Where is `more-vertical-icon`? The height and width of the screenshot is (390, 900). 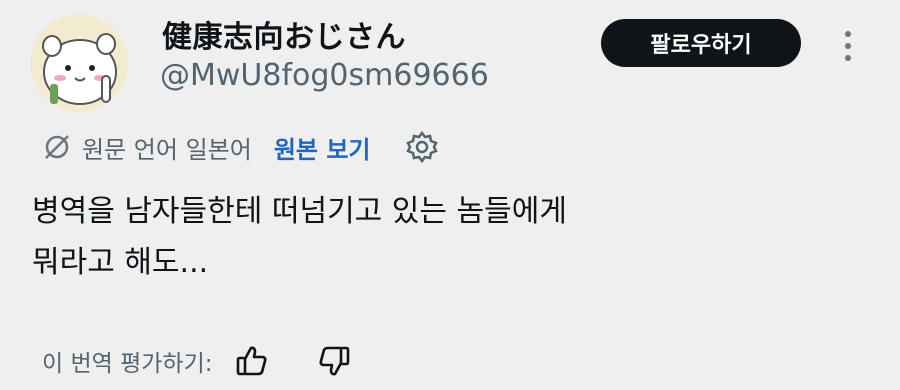 more-vertical-icon is located at coordinates (848, 46).